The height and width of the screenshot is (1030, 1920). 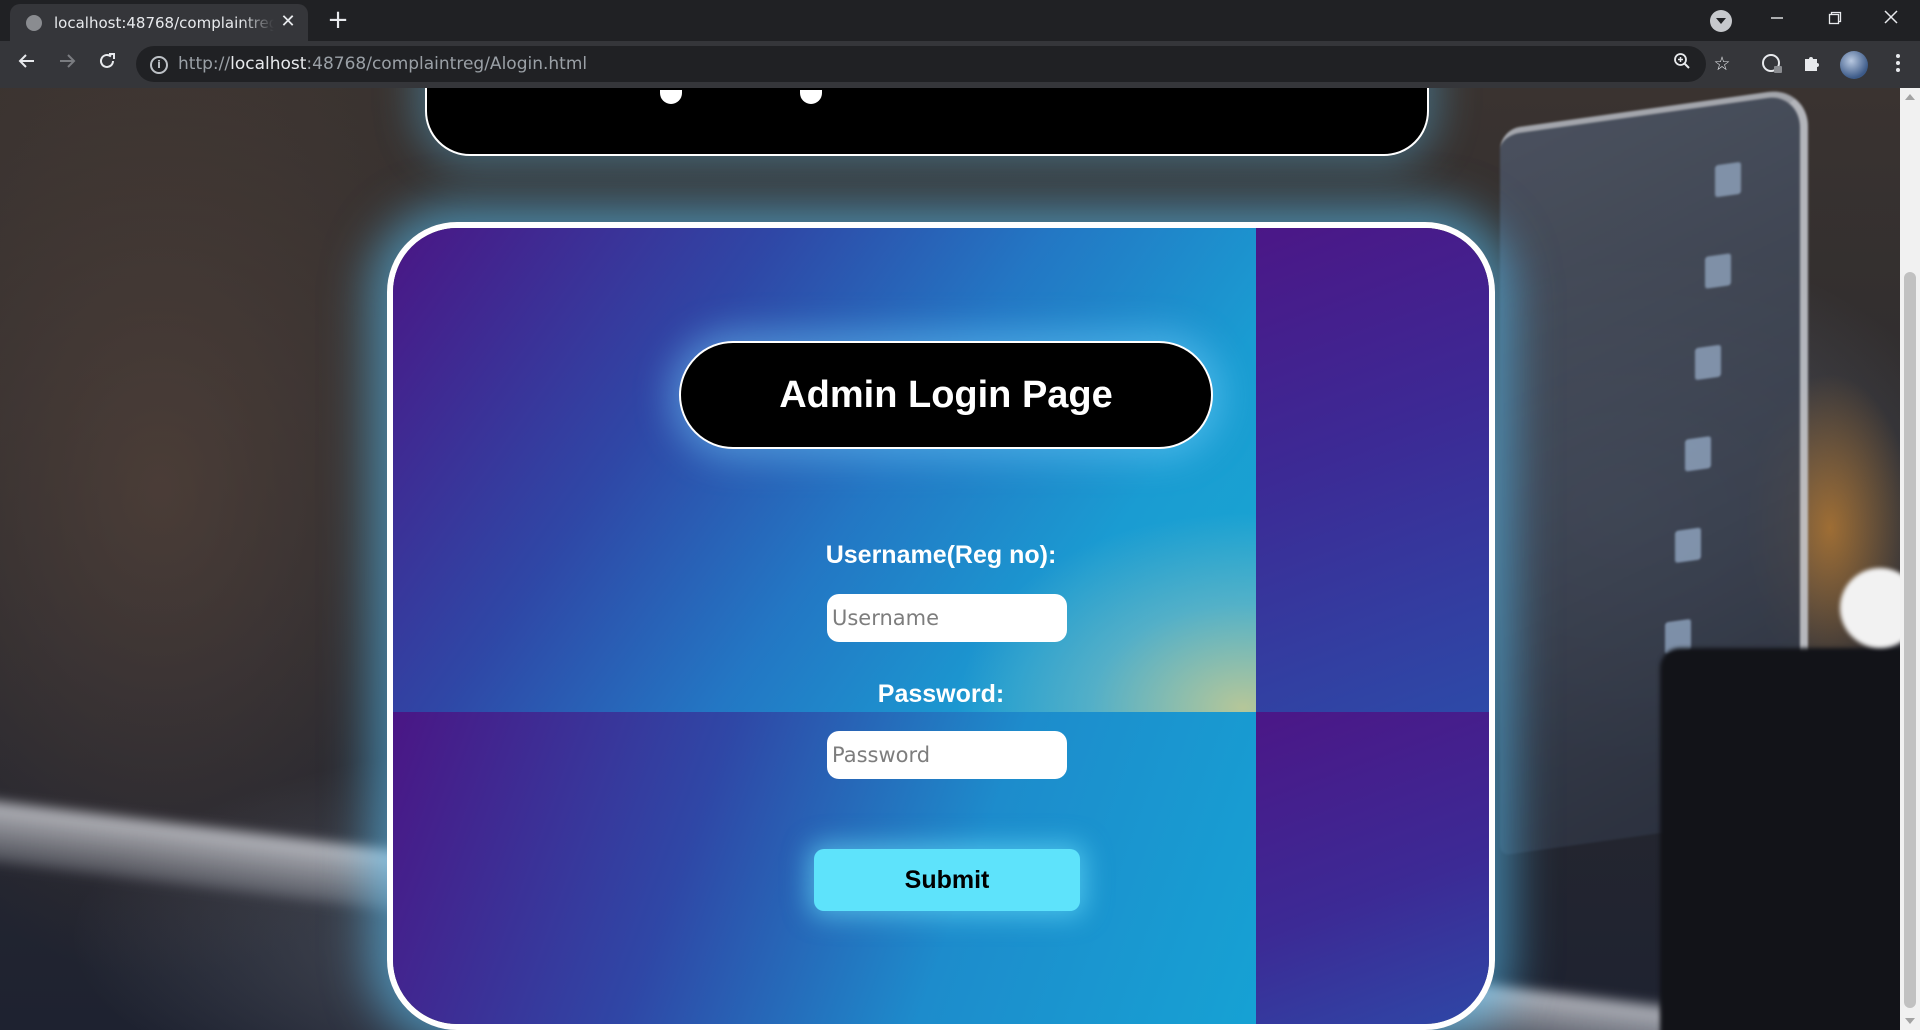 What do you see at coordinates (1854, 65) in the screenshot?
I see `avatar` at bounding box center [1854, 65].